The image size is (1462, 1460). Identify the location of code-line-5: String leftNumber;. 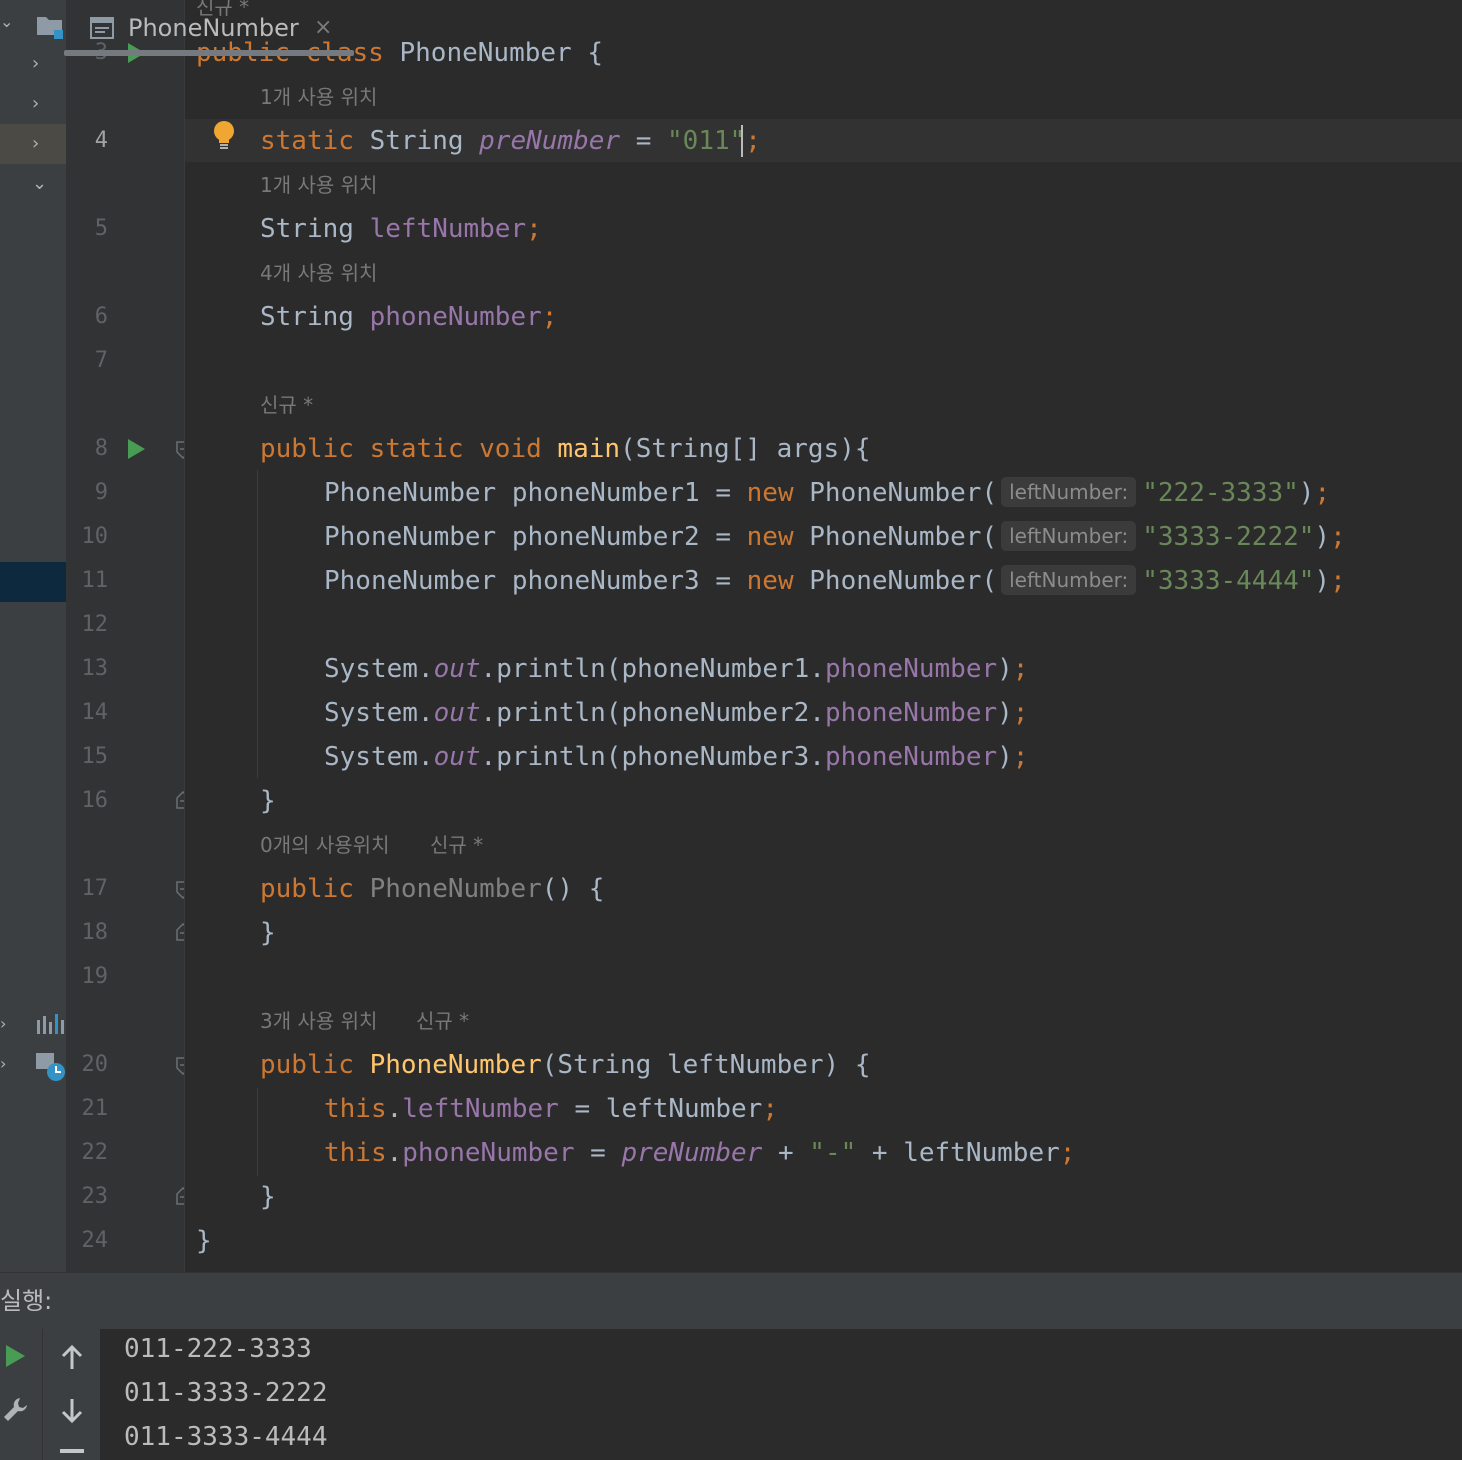
(401, 229).